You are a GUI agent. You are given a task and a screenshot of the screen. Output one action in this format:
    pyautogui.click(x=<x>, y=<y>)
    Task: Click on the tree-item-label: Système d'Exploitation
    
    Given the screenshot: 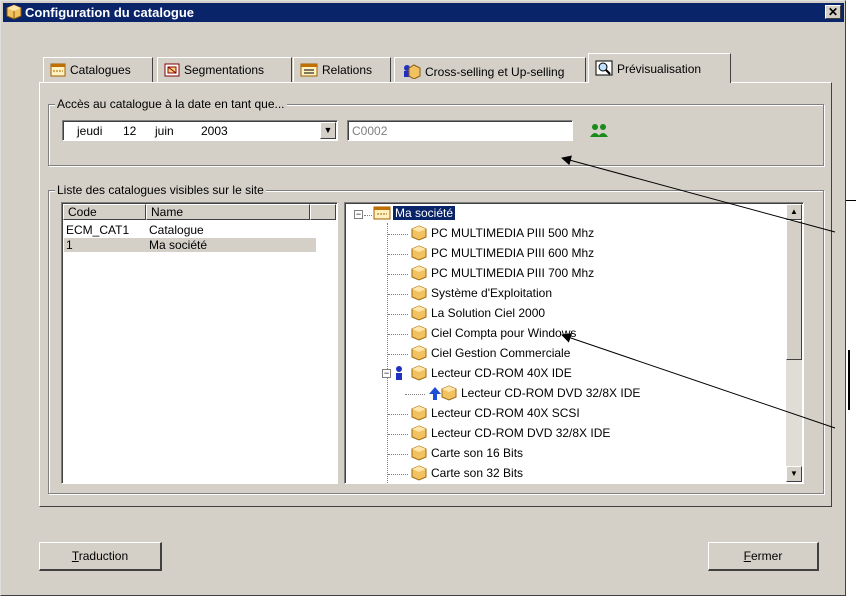 What is the action you would take?
    pyautogui.click(x=492, y=293)
    